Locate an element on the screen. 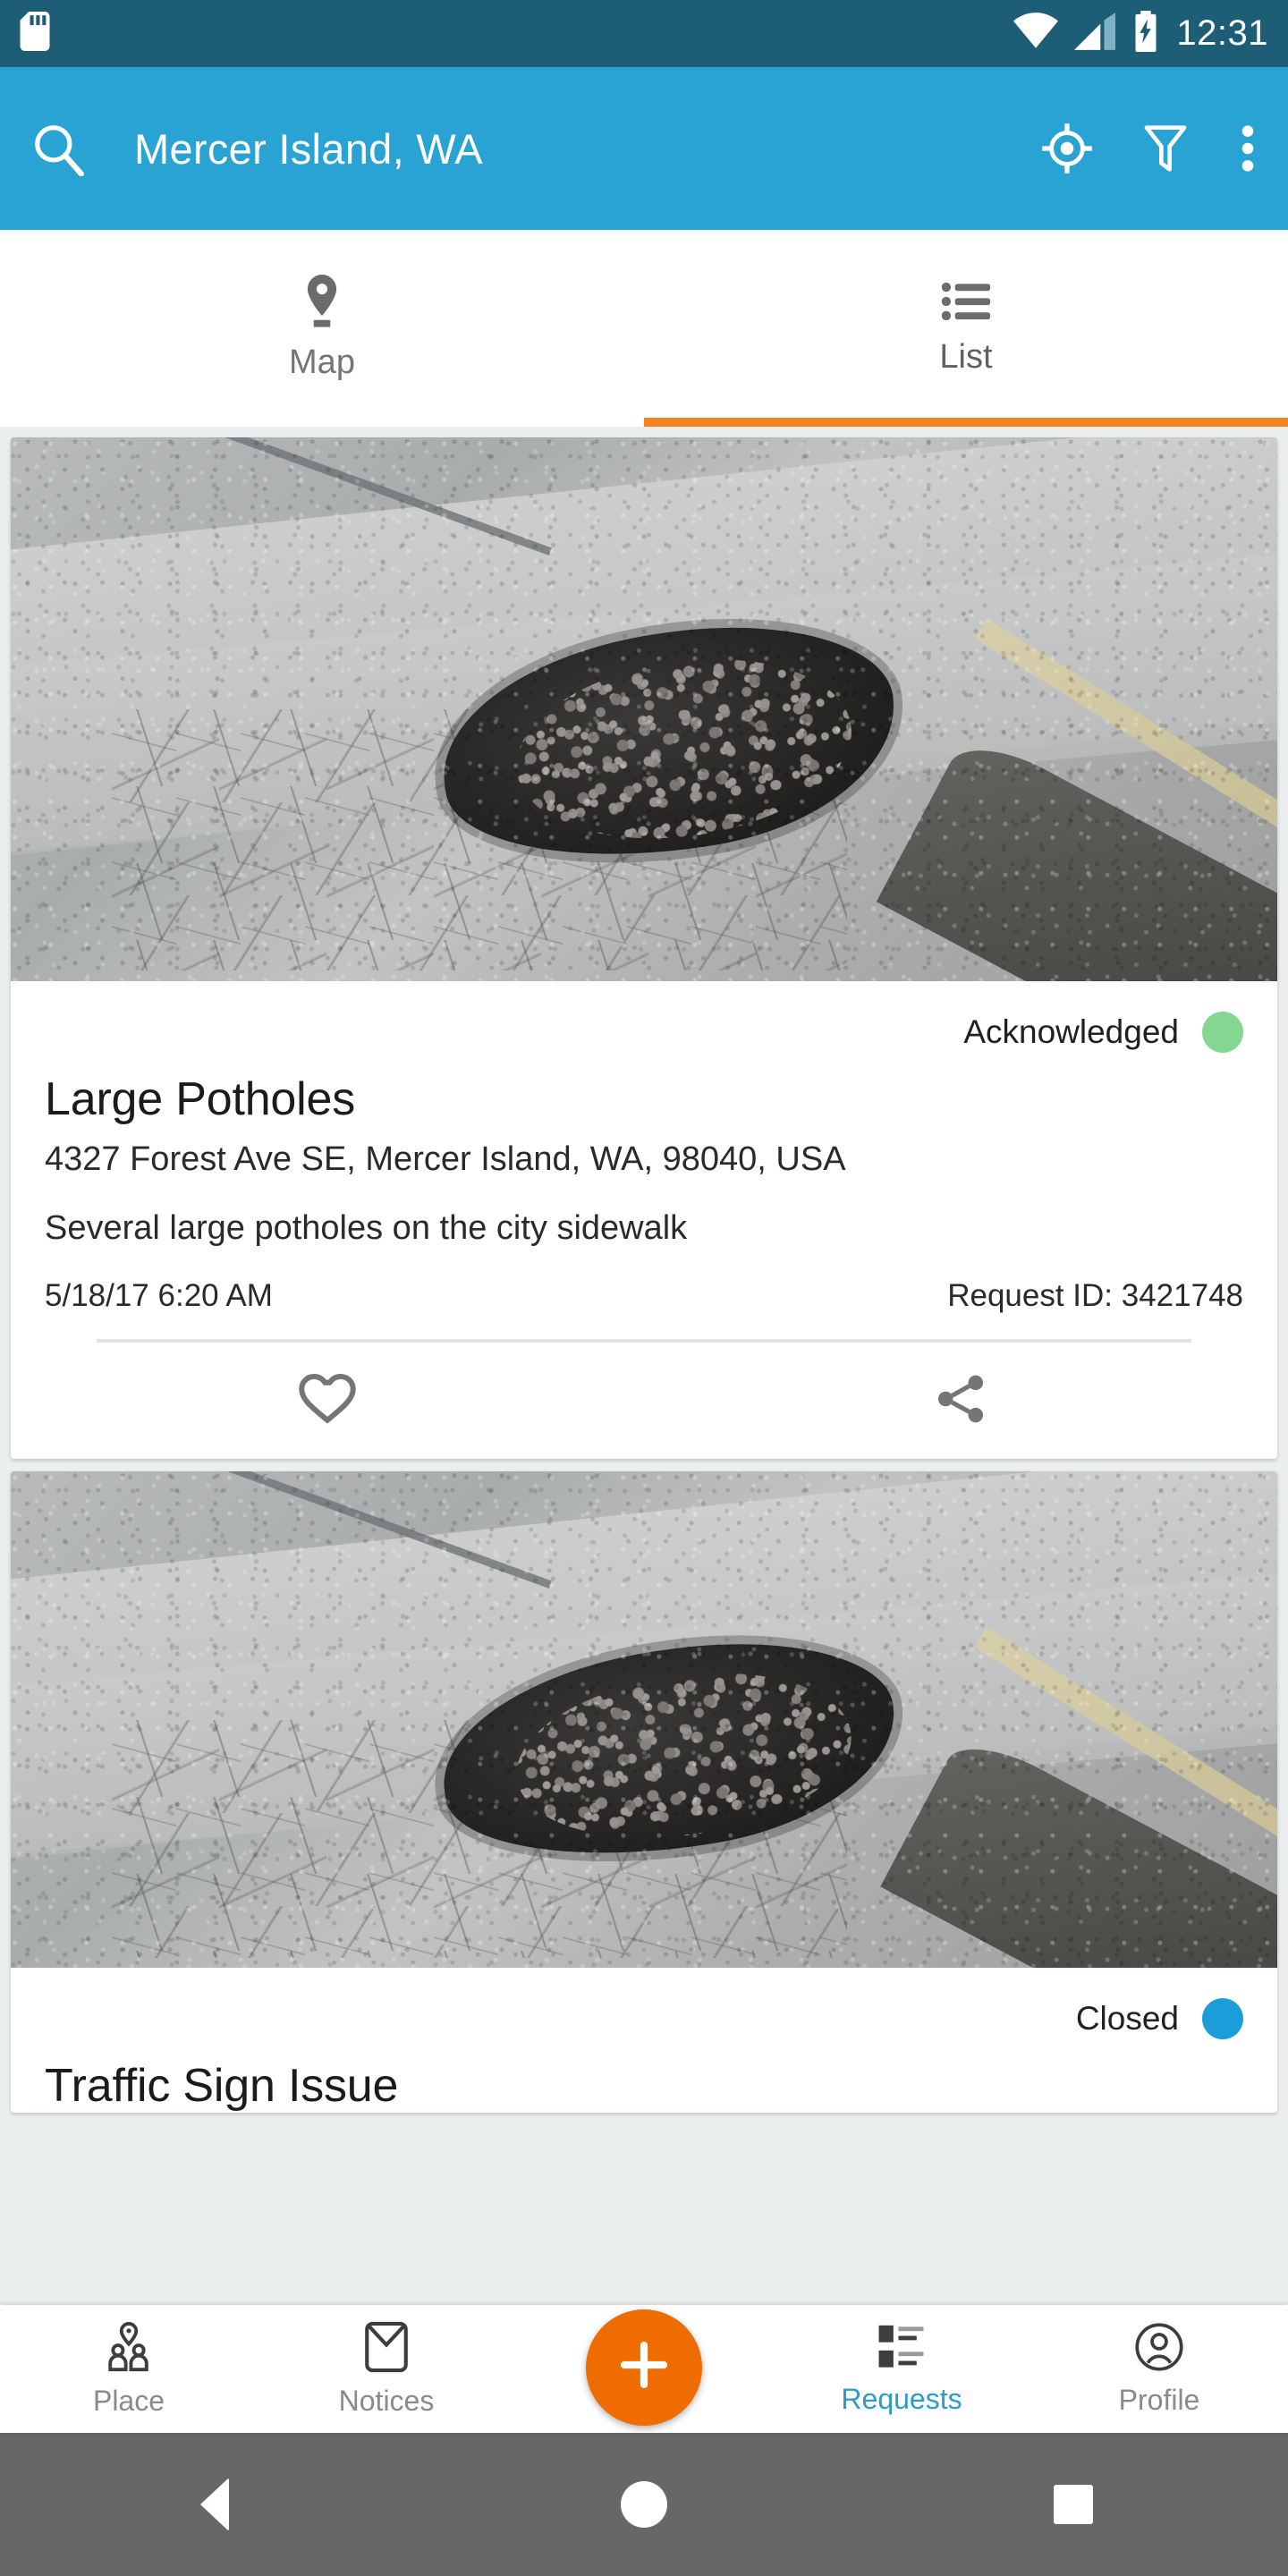 The width and height of the screenshot is (1288, 2576). list-icon is located at coordinates (965, 303).